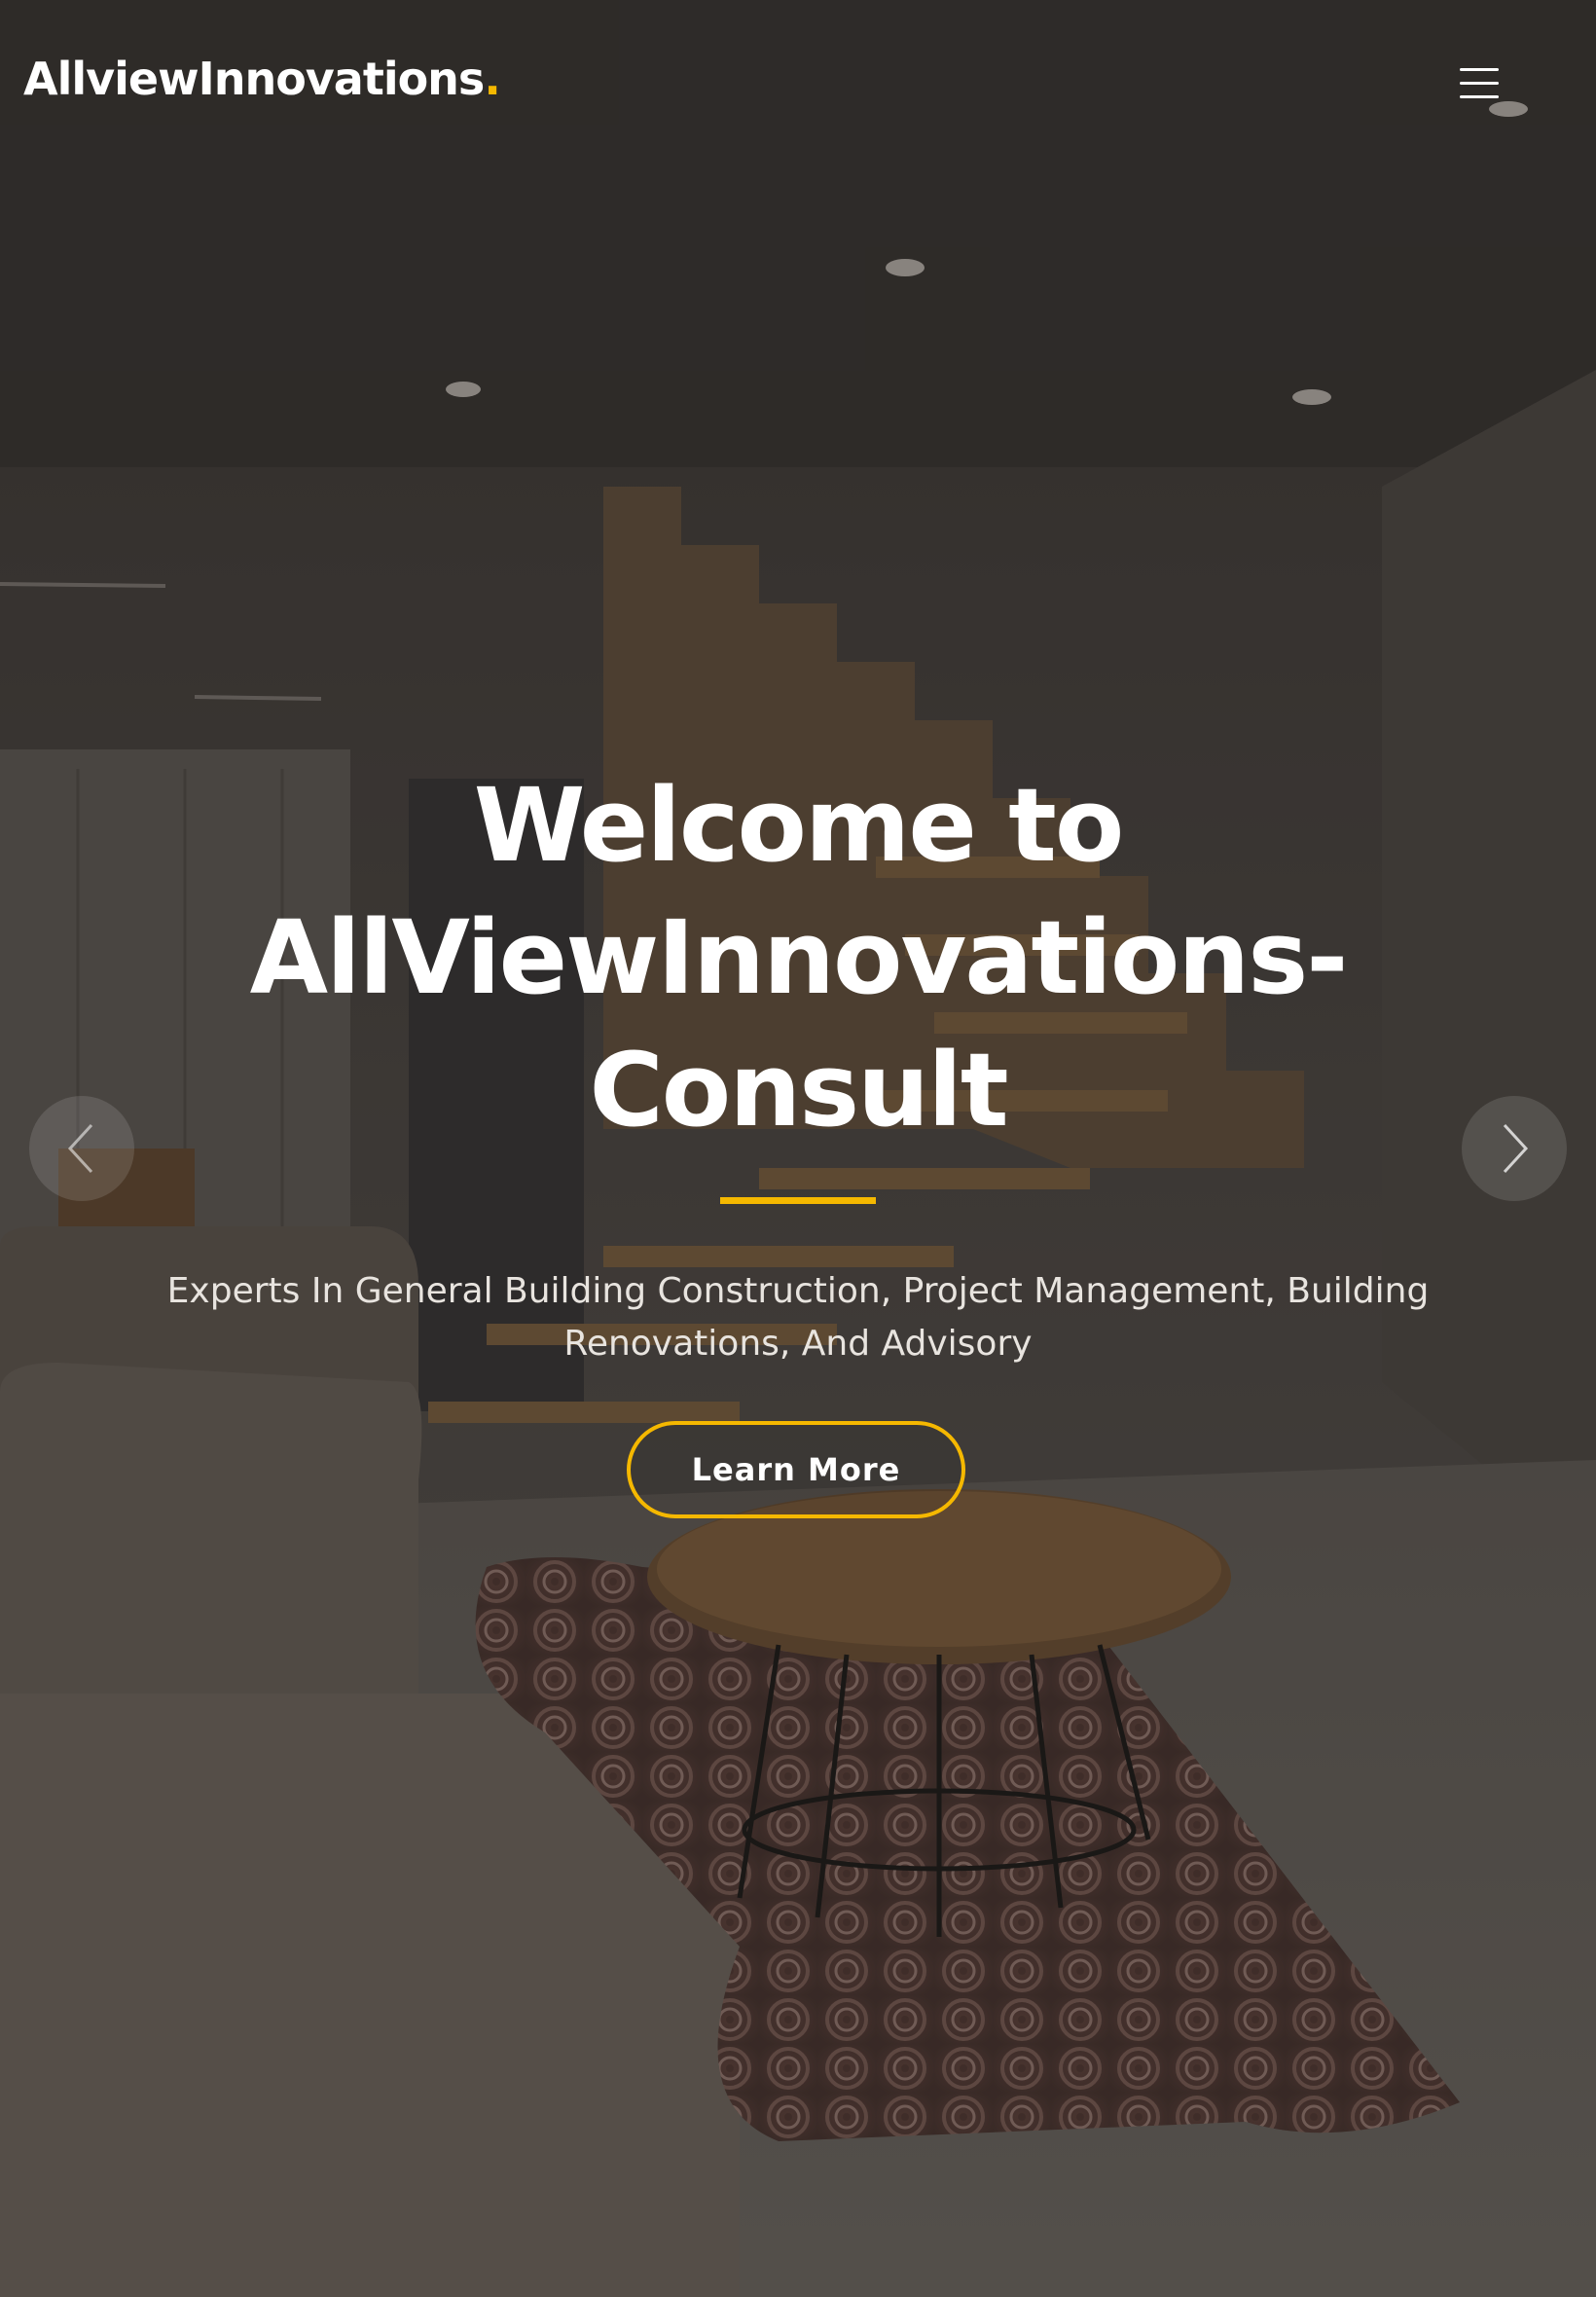 The height and width of the screenshot is (2297, 1596). I want to click on site-logo: AllviewInnovations., so click(262, 78).